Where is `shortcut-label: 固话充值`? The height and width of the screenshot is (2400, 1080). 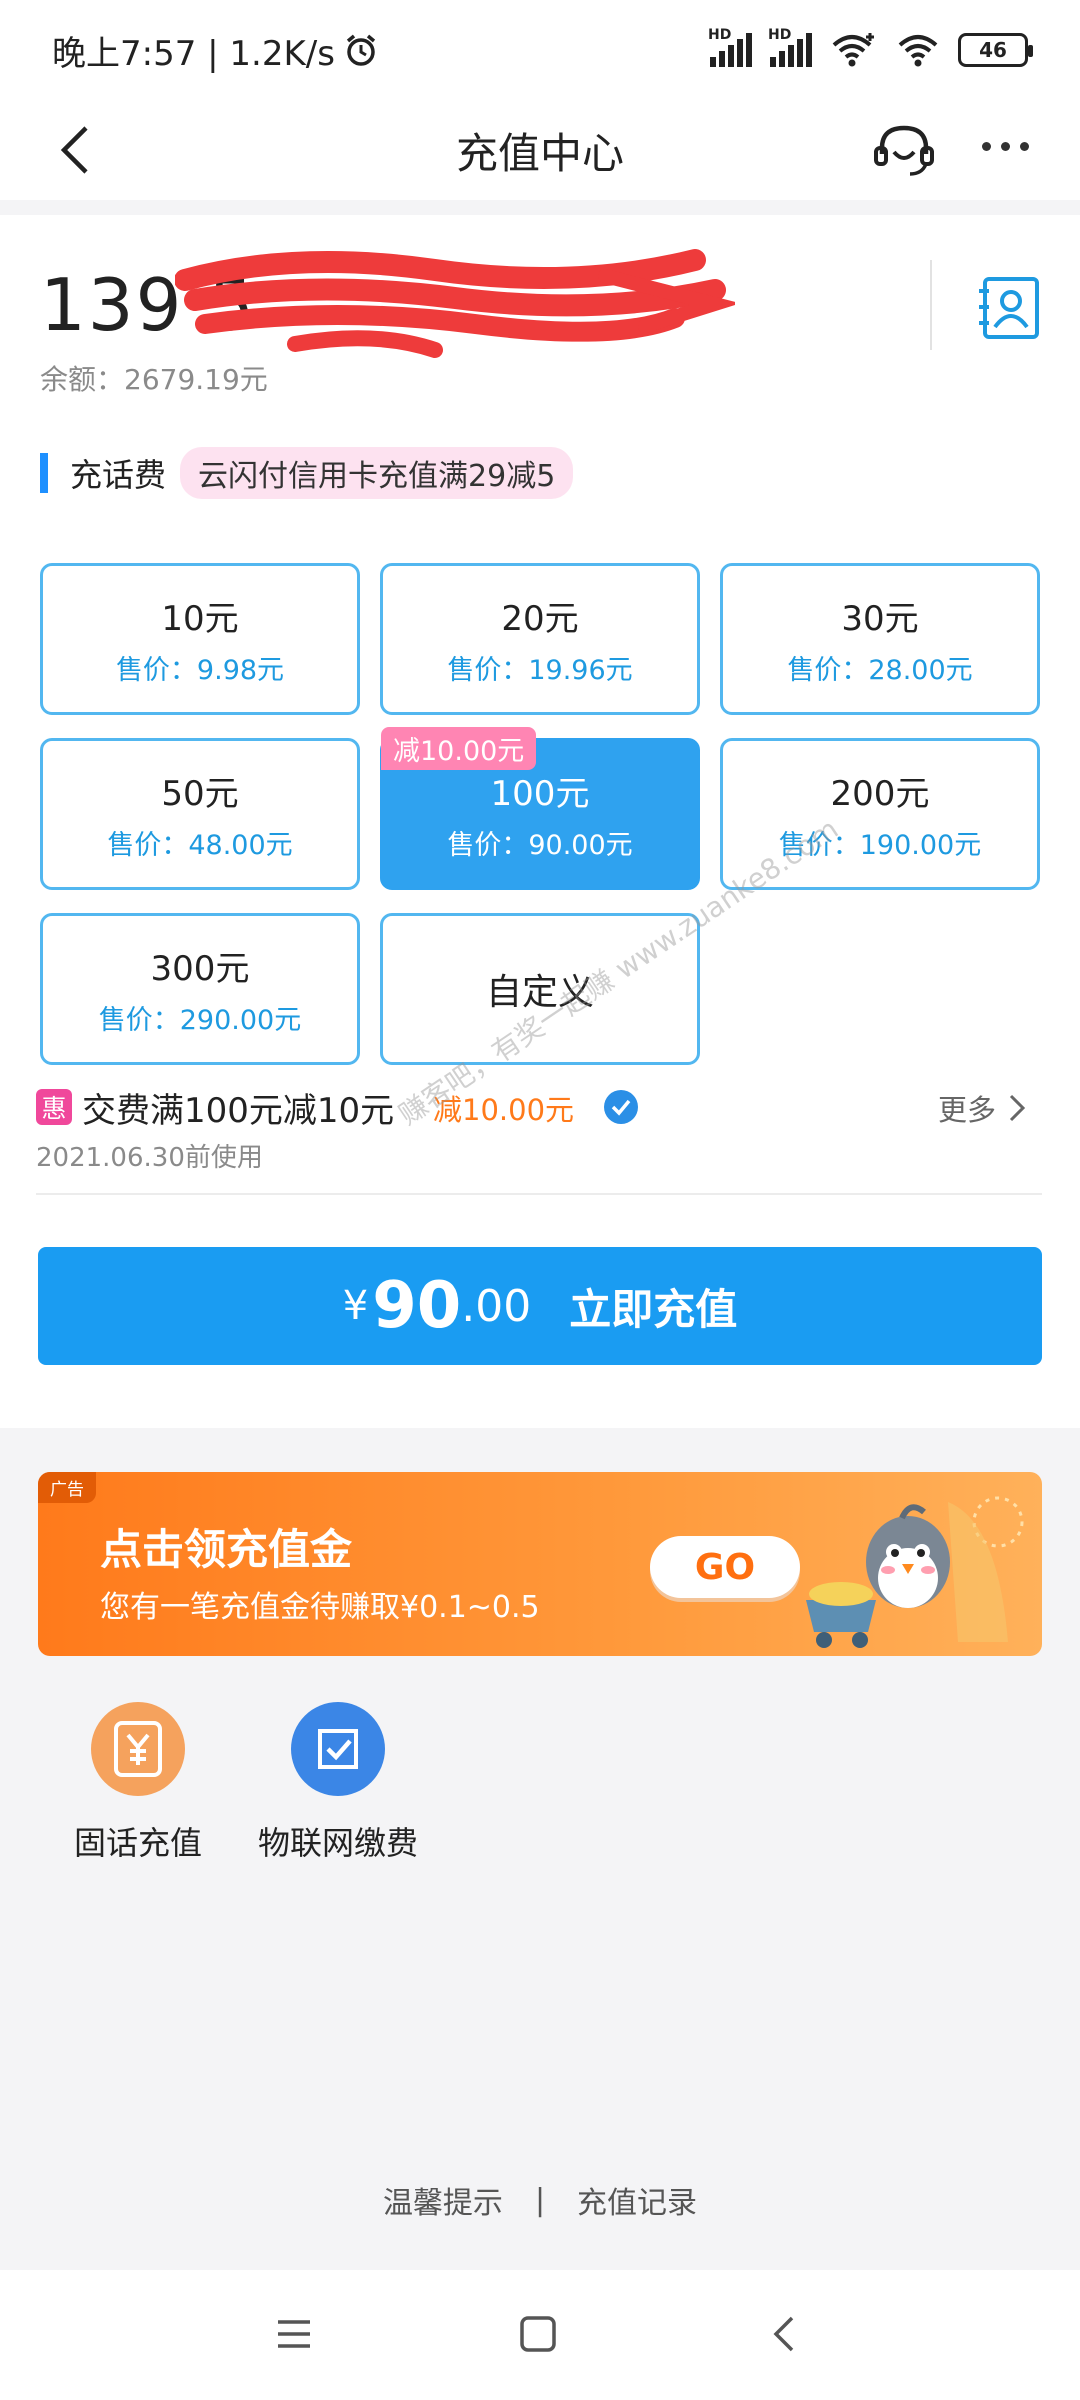
shortcut-label: 固话充值 is located at coordinates (137, 1843).